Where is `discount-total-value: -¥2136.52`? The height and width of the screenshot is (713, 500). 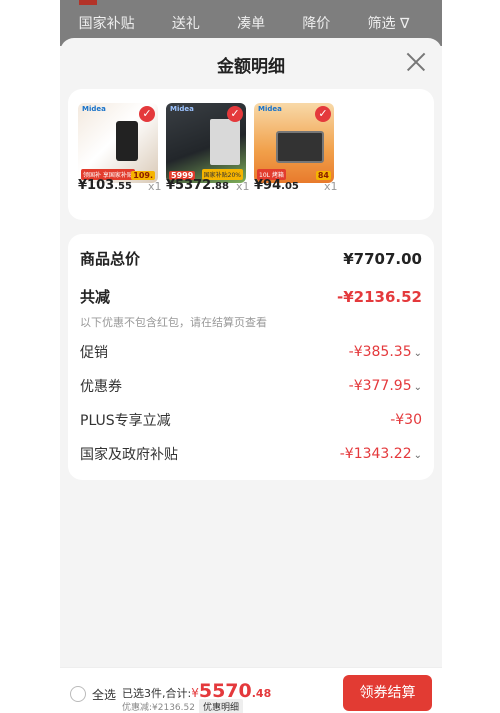 discount-total-value: -¥2136.52 is located at coordinates (379, 296).